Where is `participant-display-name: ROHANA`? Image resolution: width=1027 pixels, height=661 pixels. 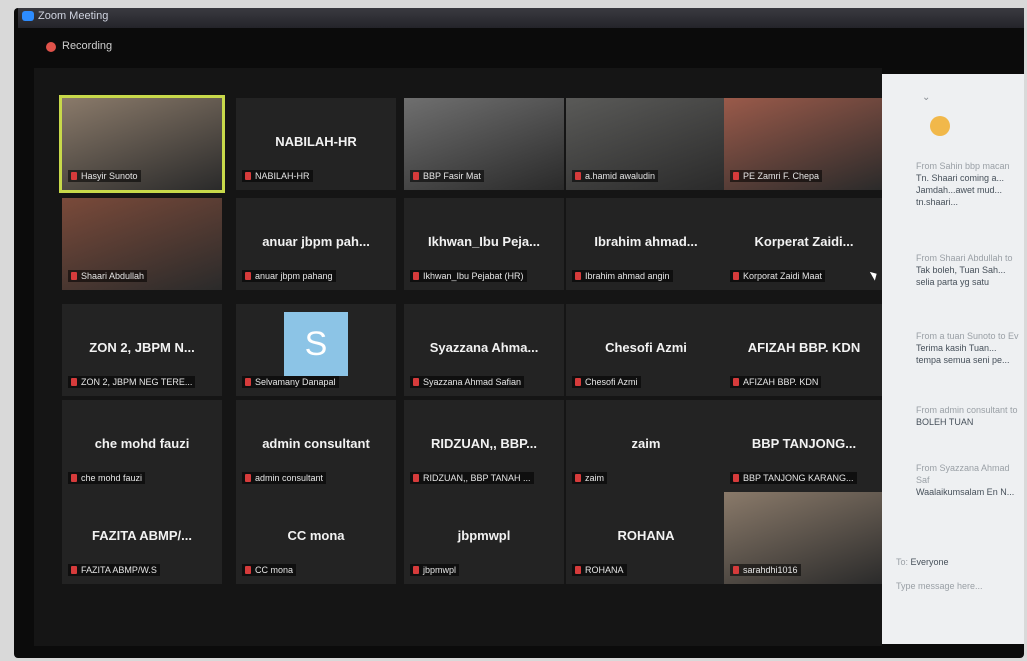 participant-display-name: ROHANA is located at coordinates (646, 535).